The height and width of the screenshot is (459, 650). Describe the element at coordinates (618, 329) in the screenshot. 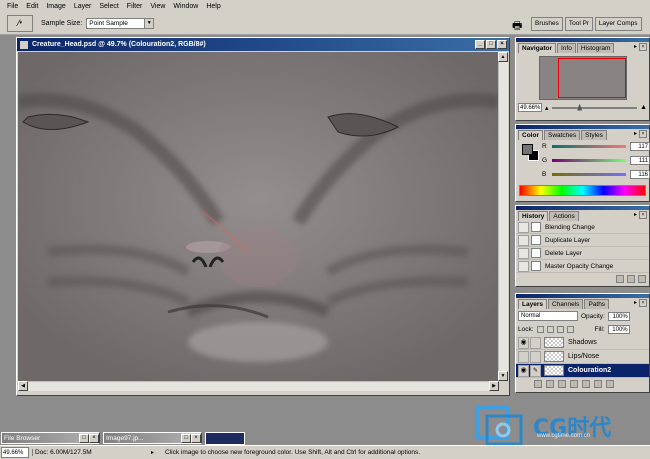

I see `fill-field: 100%` at that location.